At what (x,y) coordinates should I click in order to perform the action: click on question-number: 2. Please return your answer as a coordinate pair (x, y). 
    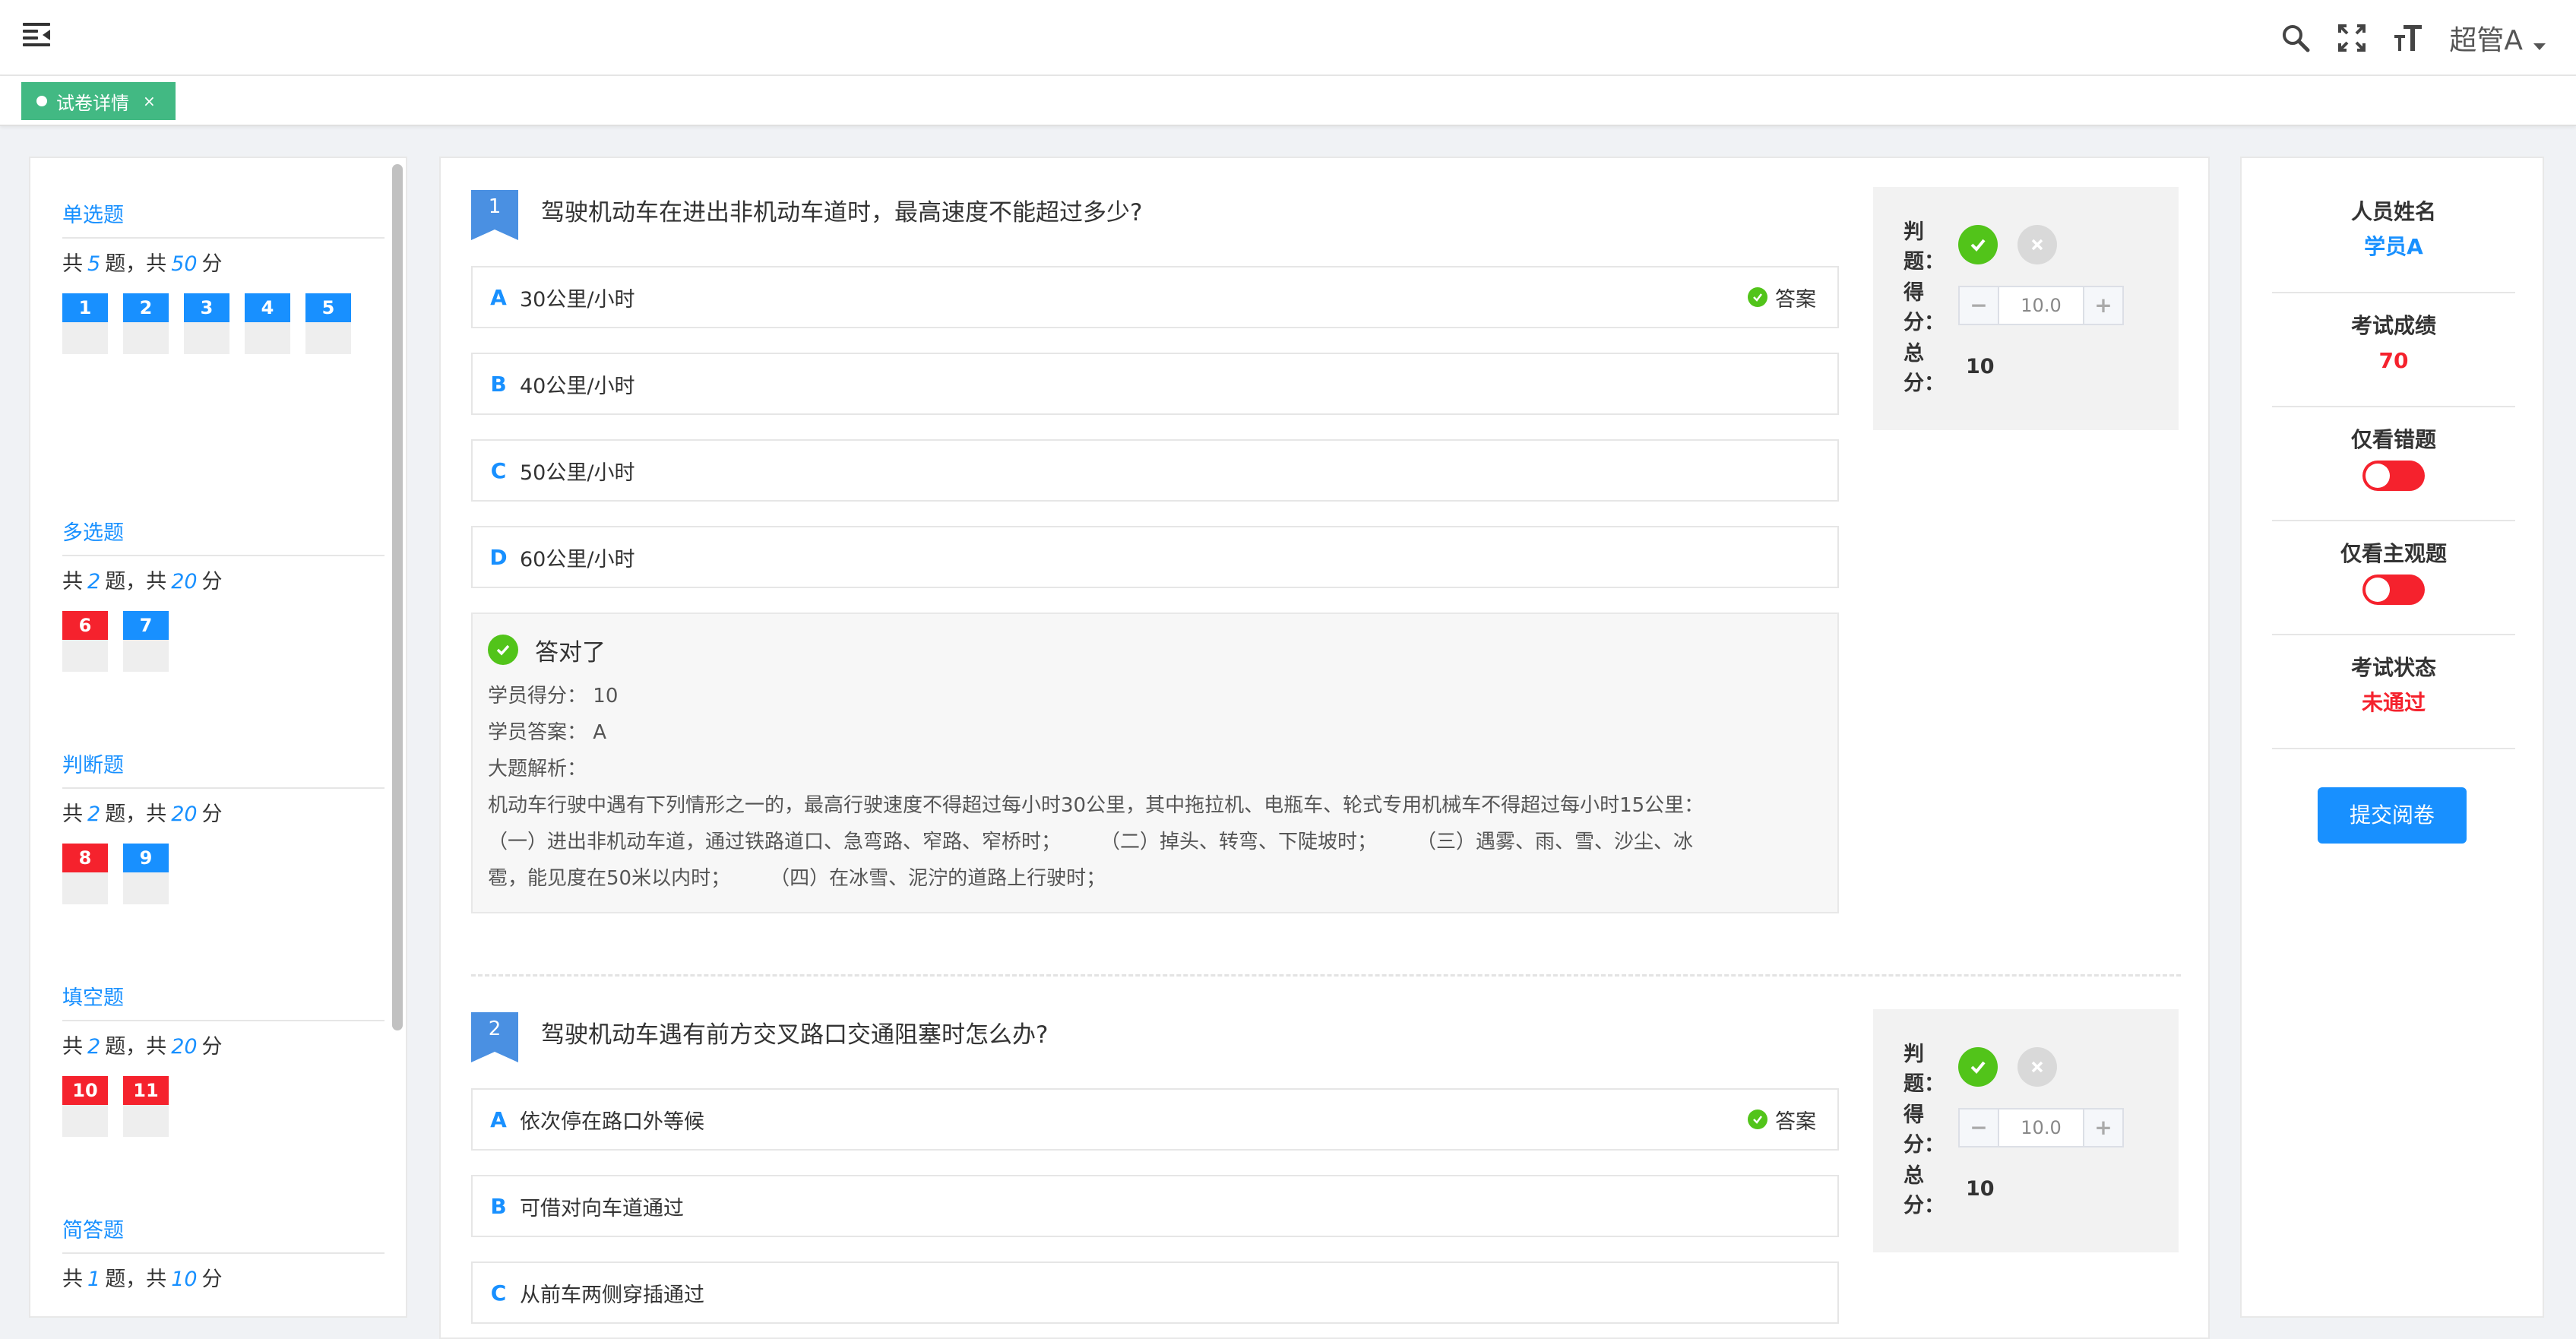
    Looking at the image, I should click on (494, 1037).